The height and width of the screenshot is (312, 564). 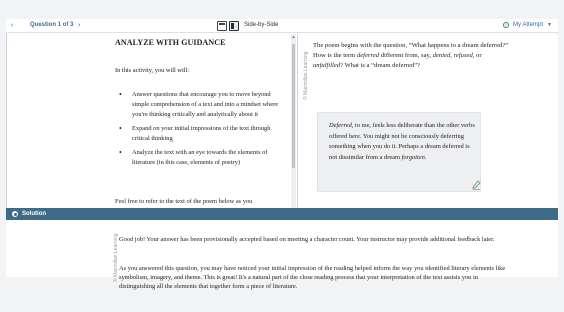 I want to click on solution-header: Solution, so click(x=282, y=214).